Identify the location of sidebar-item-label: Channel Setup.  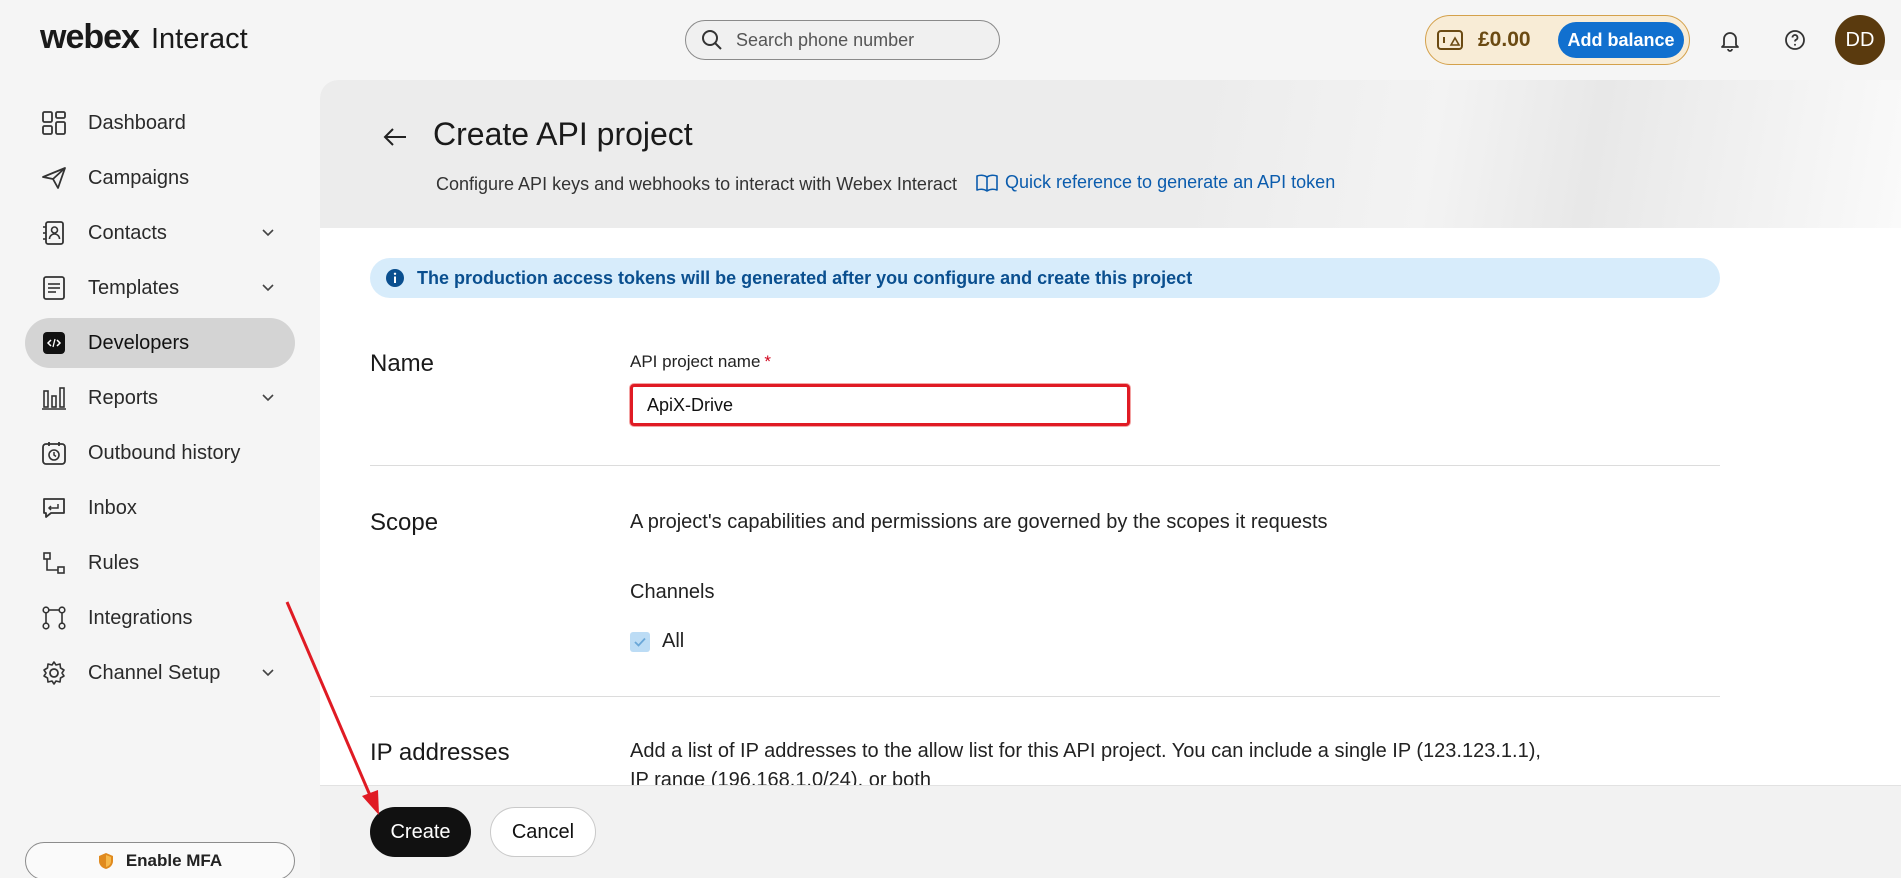
(154, 672).